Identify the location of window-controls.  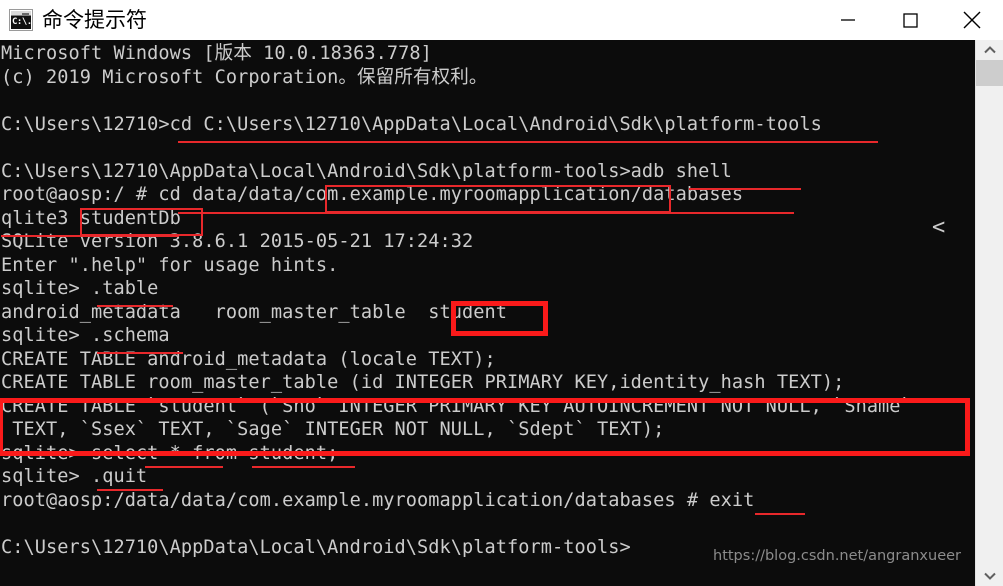
(910, 20).